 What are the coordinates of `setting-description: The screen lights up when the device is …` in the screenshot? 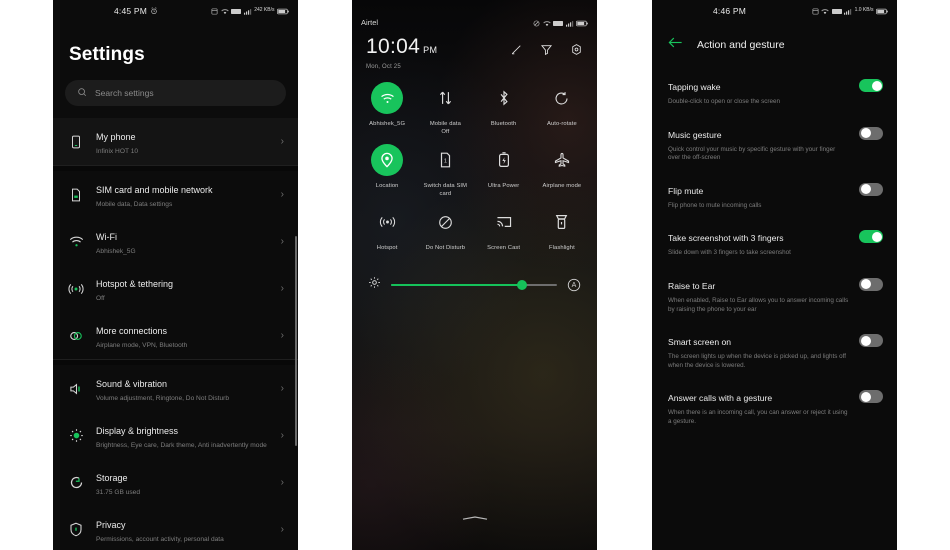 It's located at (757, 361).